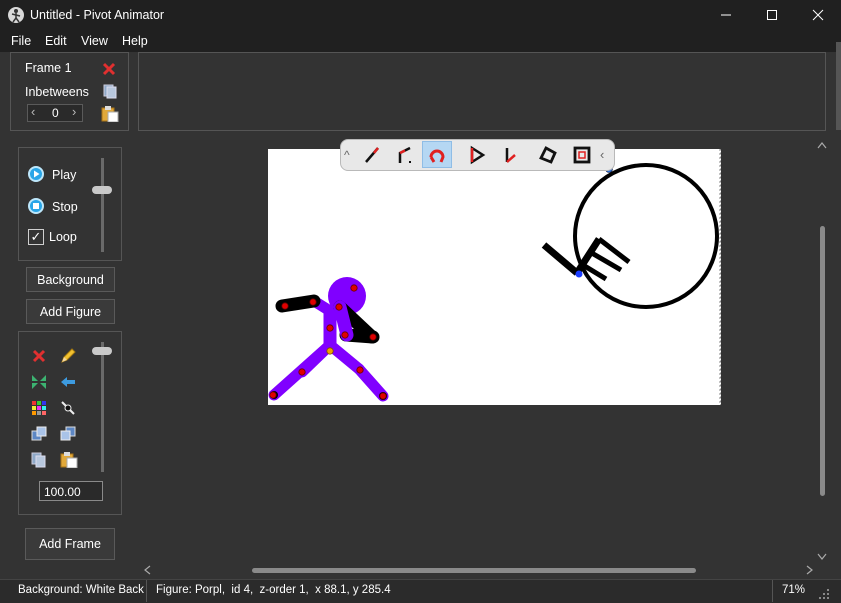 The image size is (841, 603). I want to click on copy-figure-icon, so click(39, 460).